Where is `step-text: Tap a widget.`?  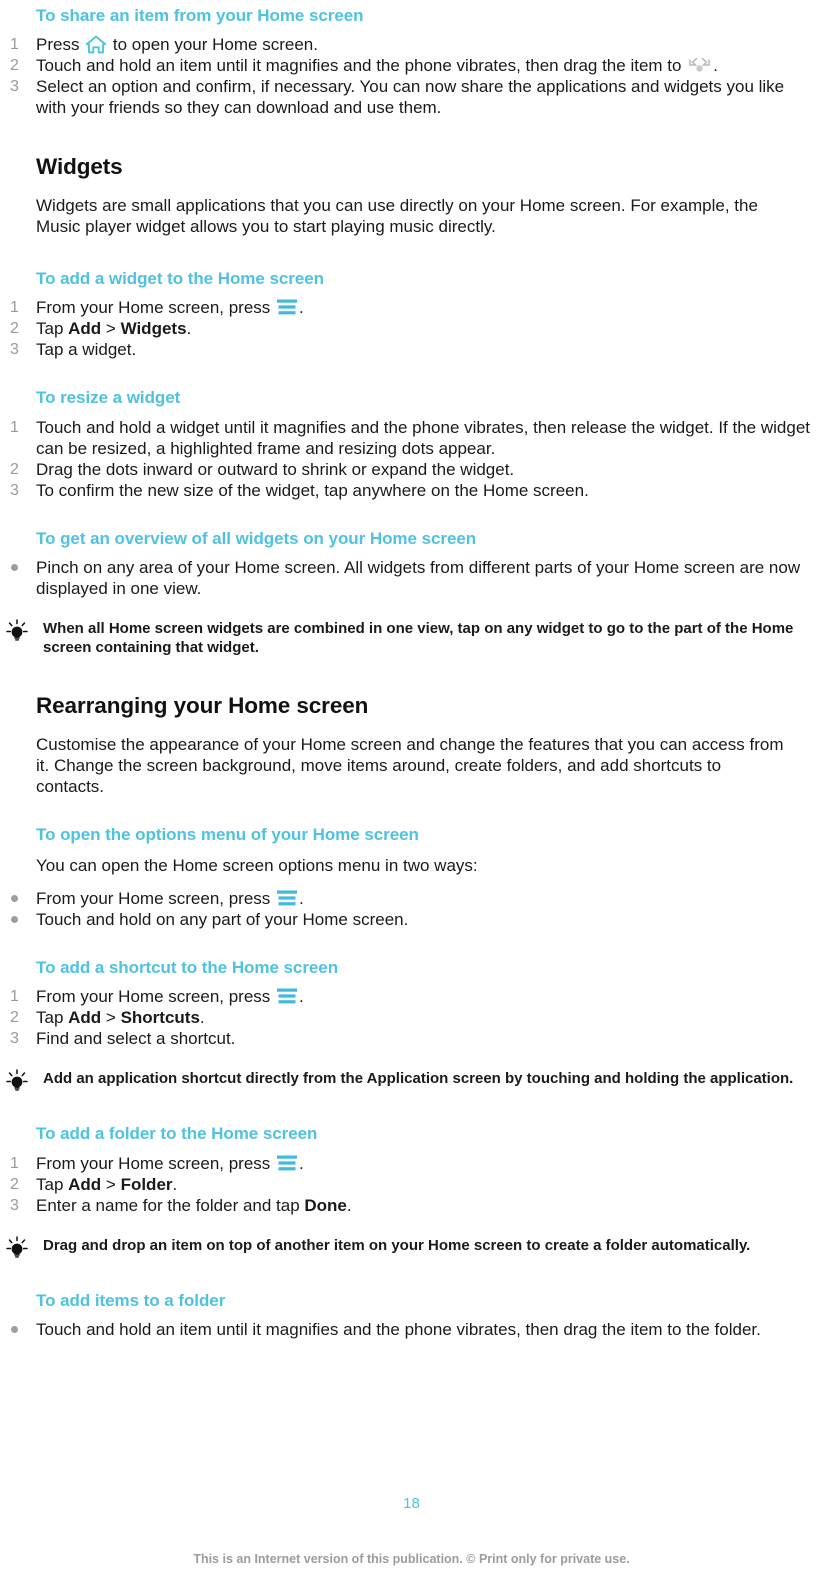 step-text: Tap a widget. is located at coordinates (86, 350).